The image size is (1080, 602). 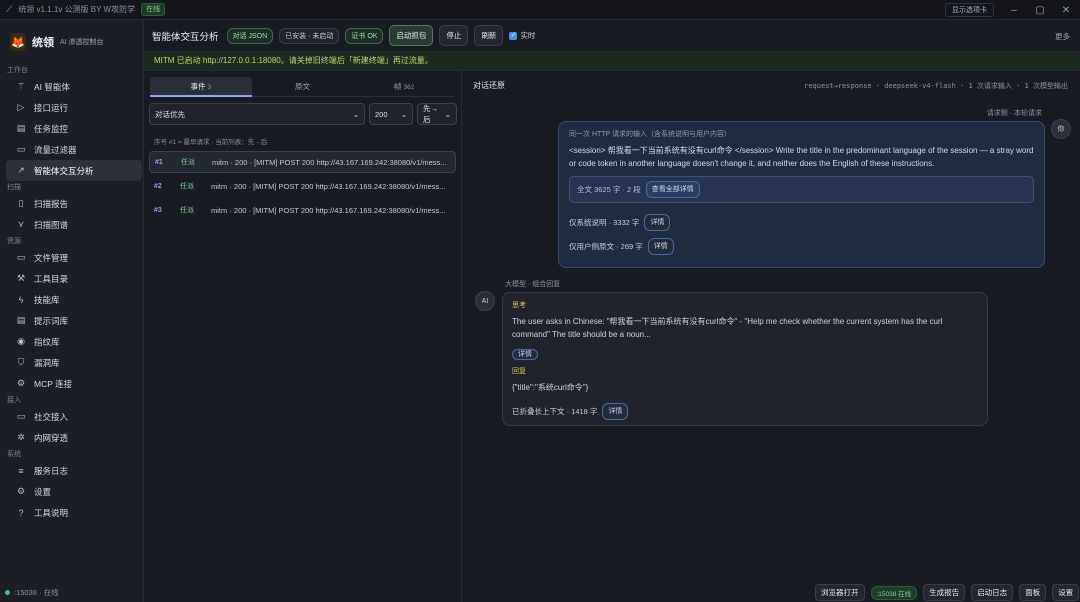 What do you see at coordinates (53, 383) in the screenshot?
I see `sidebar-item-label: MCP 连接` at bounding box center [53, 383].